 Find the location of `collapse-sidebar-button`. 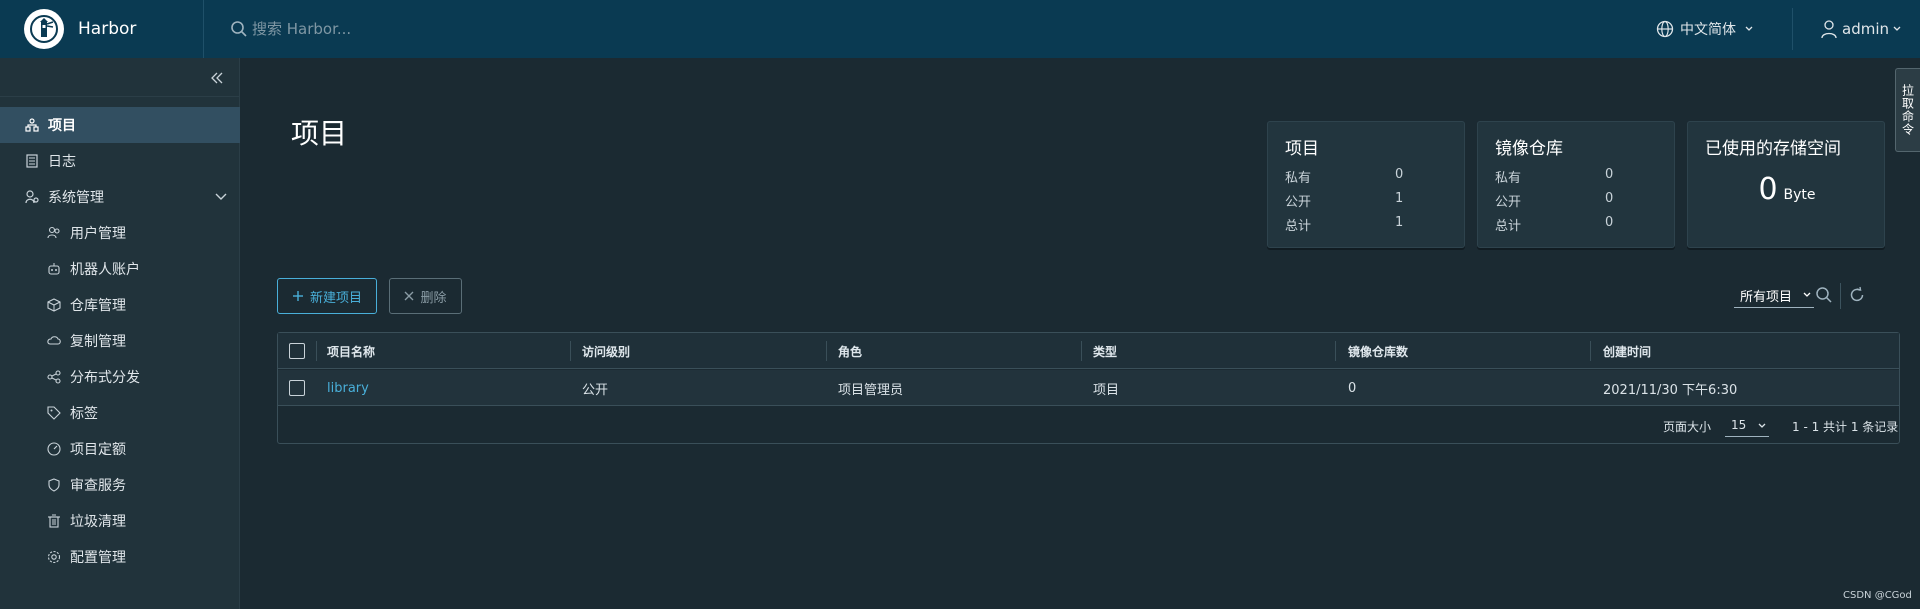

collapse-sidebar-button is located at coordinates (217, 78).